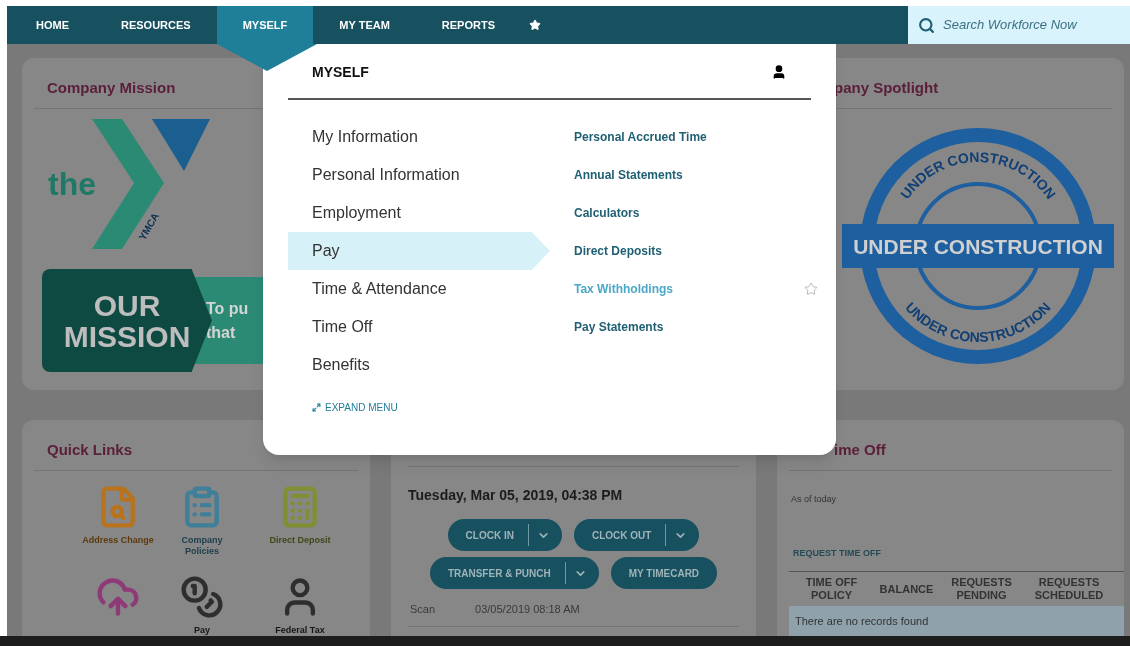 Image resolution: width=1130 pixels, height=646 pixels. Describe the element at coordinates (419, 175) in the screenshot. I see `menu-category: Personal Information` at that location.